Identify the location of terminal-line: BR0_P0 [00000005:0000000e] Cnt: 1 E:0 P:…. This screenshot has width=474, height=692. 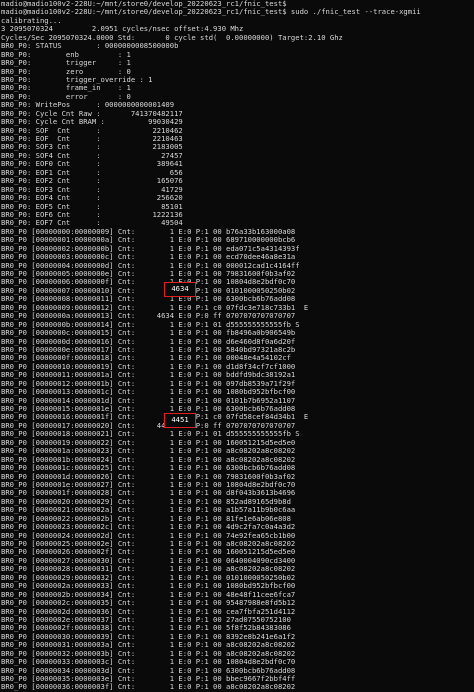
(148, 274).